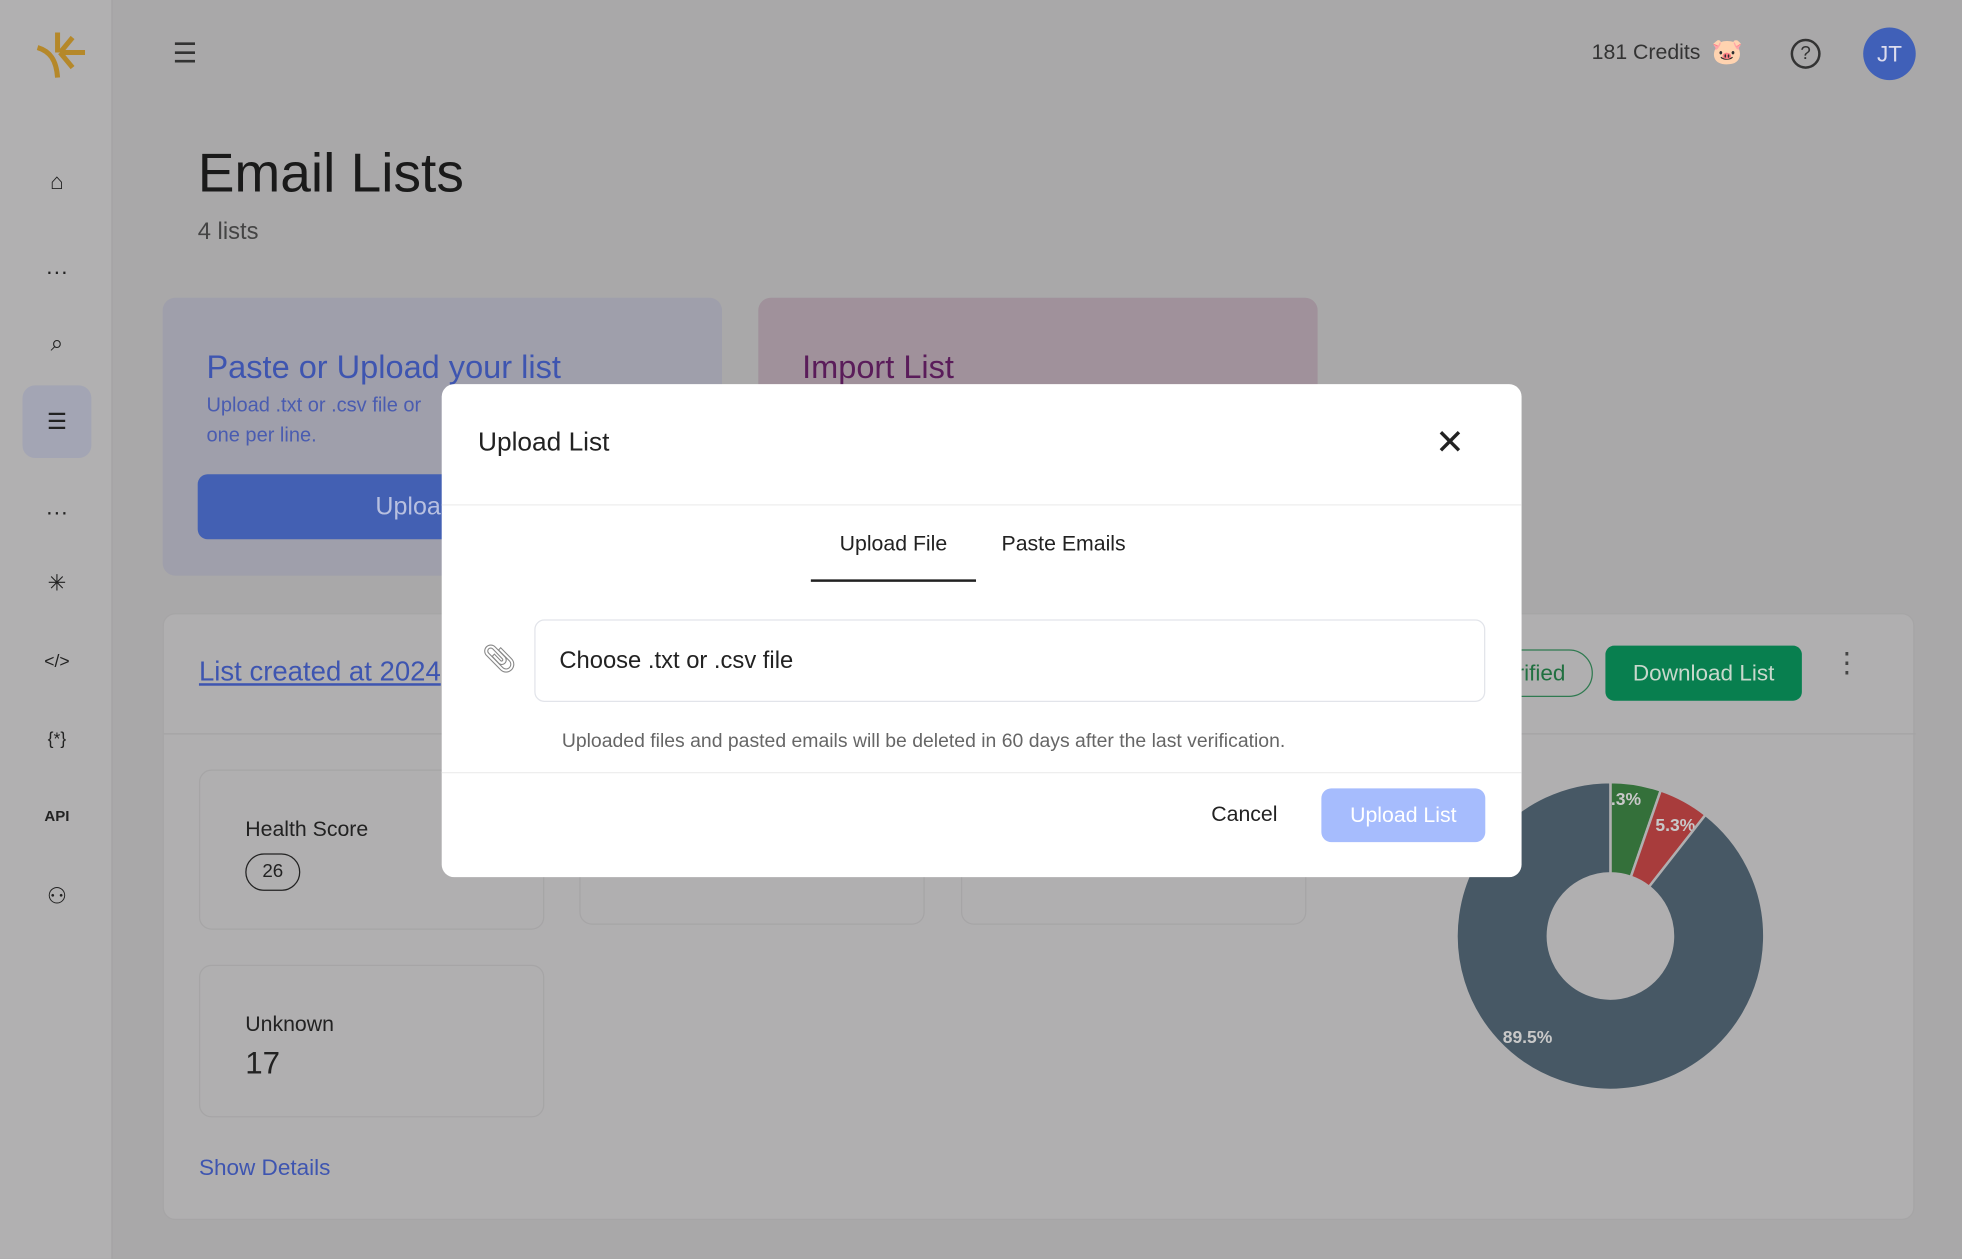  I want to click on api-icon: API, so click(57, 816).